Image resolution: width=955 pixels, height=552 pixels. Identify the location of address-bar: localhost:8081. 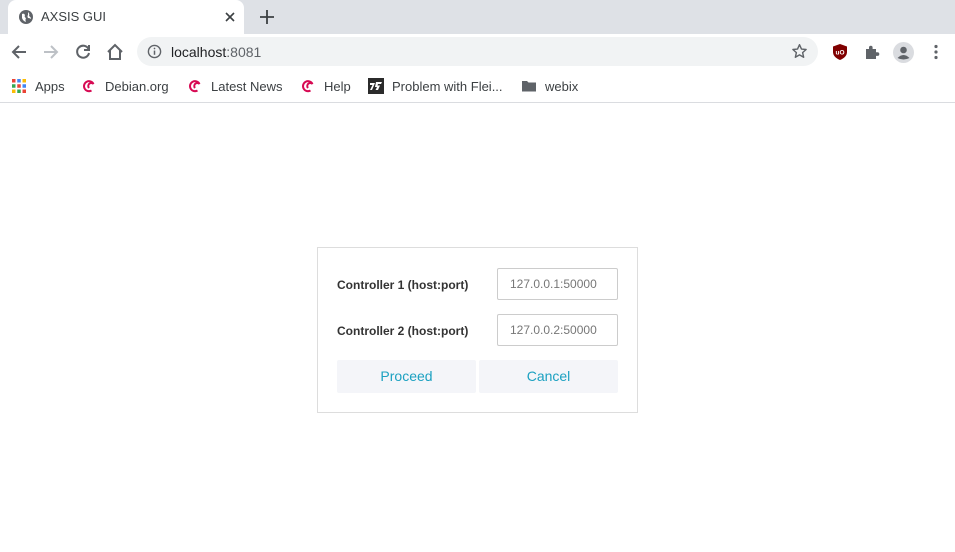
(477, 51).